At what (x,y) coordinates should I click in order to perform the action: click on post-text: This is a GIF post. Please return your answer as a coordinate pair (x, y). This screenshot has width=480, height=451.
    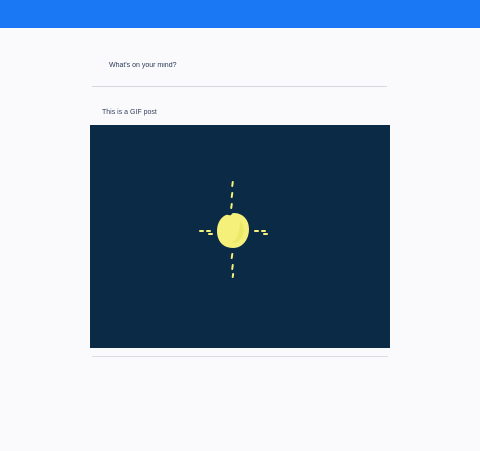
    Looking at the image, I should click on (129, 112).